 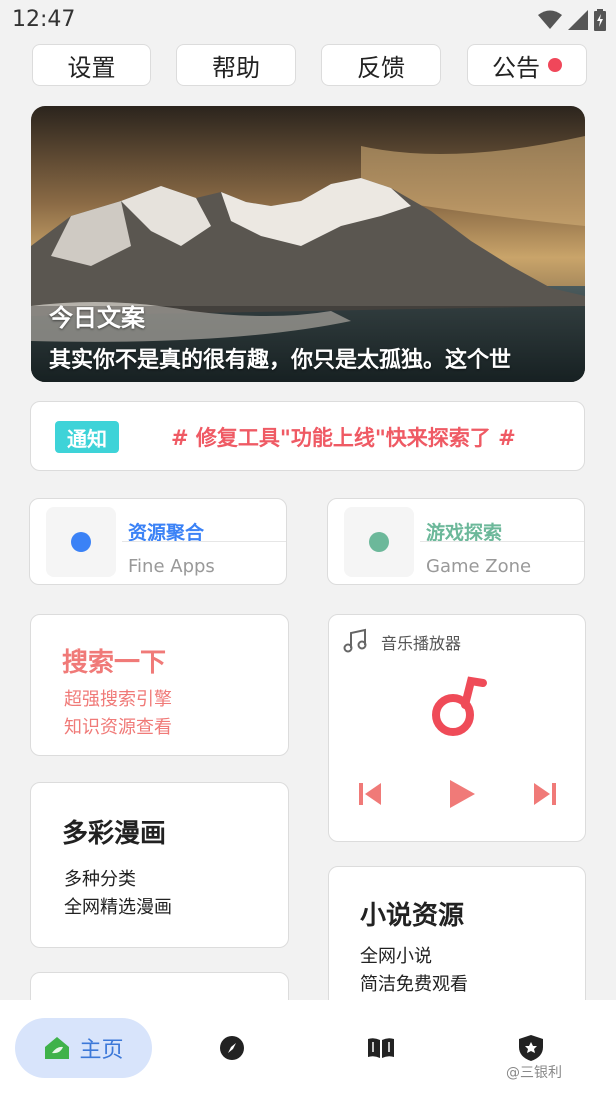 I want to click on book-icon, so click(x=381, y=1048).